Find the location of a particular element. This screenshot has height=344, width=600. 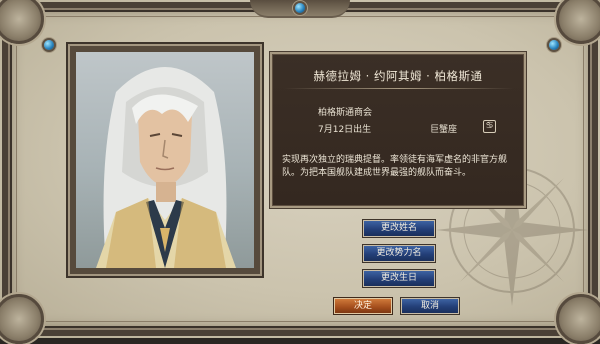

divider is located at coordinates (399, 88).